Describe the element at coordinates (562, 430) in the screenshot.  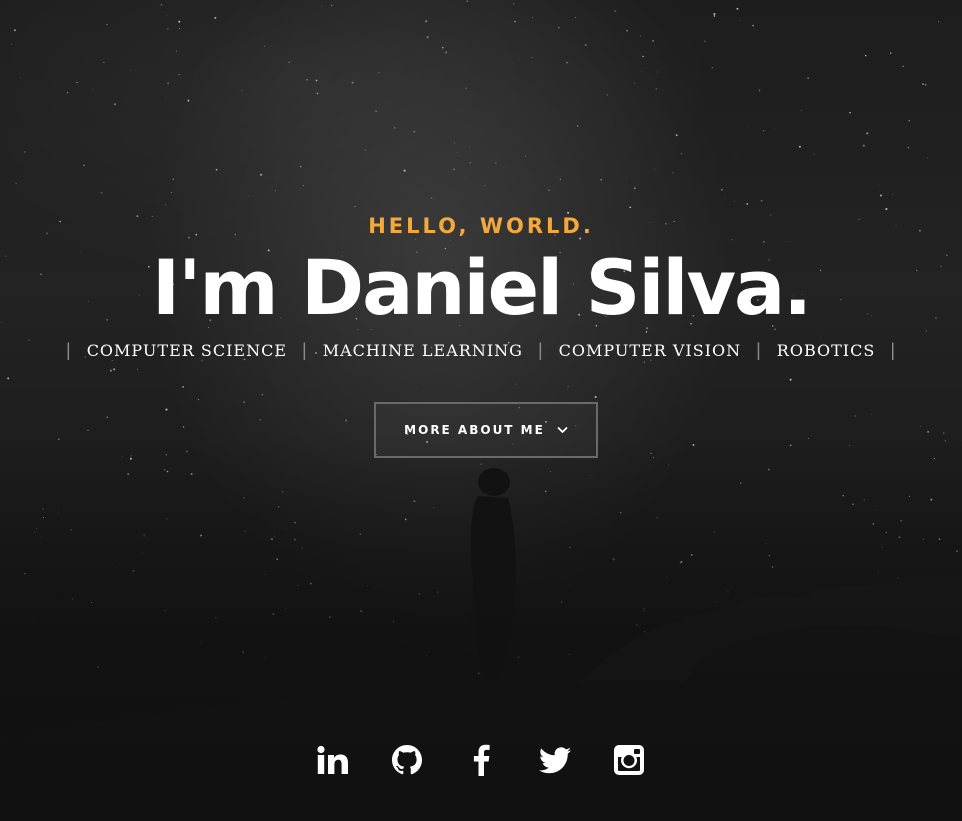
I see `chevron-down-icon` at that location.